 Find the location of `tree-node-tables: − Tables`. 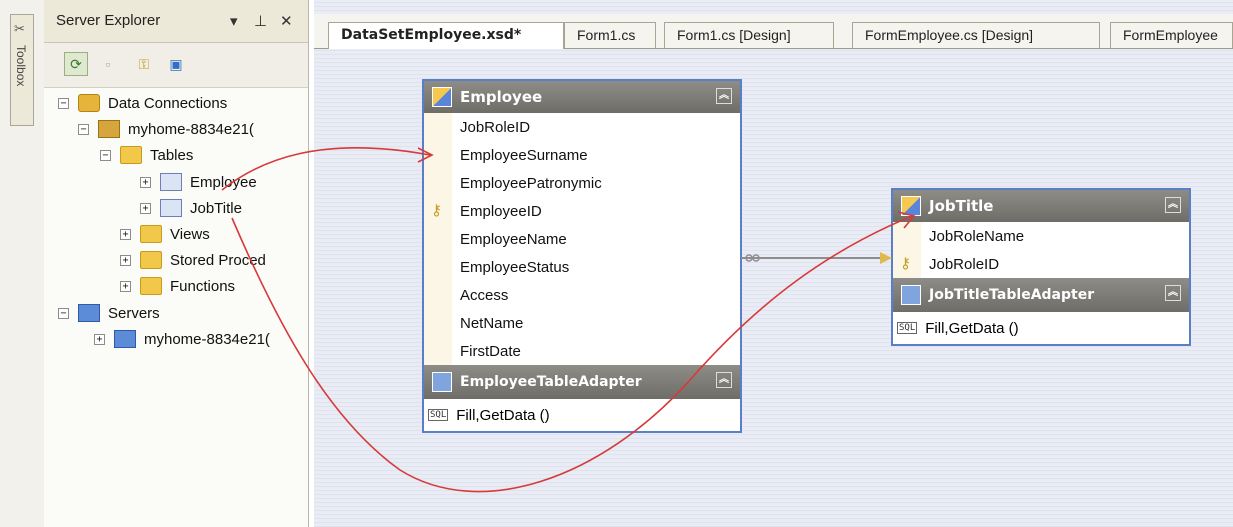

tree-node-tables: − Tables is located at coordinates (146, 155).